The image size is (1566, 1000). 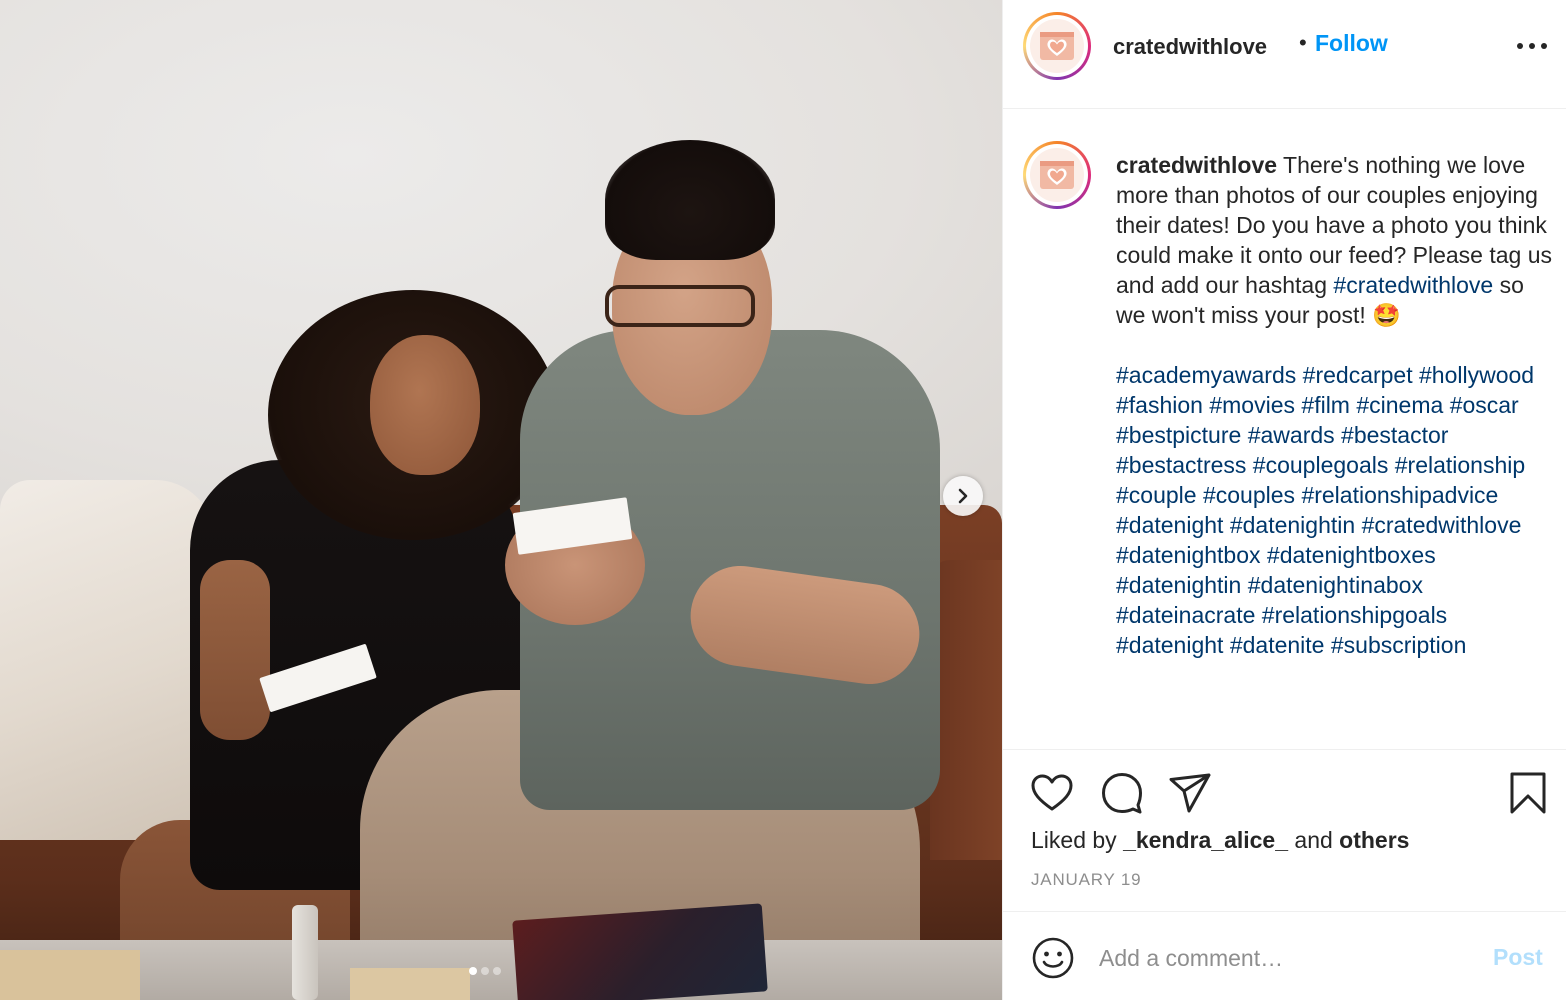 I want to click on hashtag-link: #film, so click(x=1325, y=405).